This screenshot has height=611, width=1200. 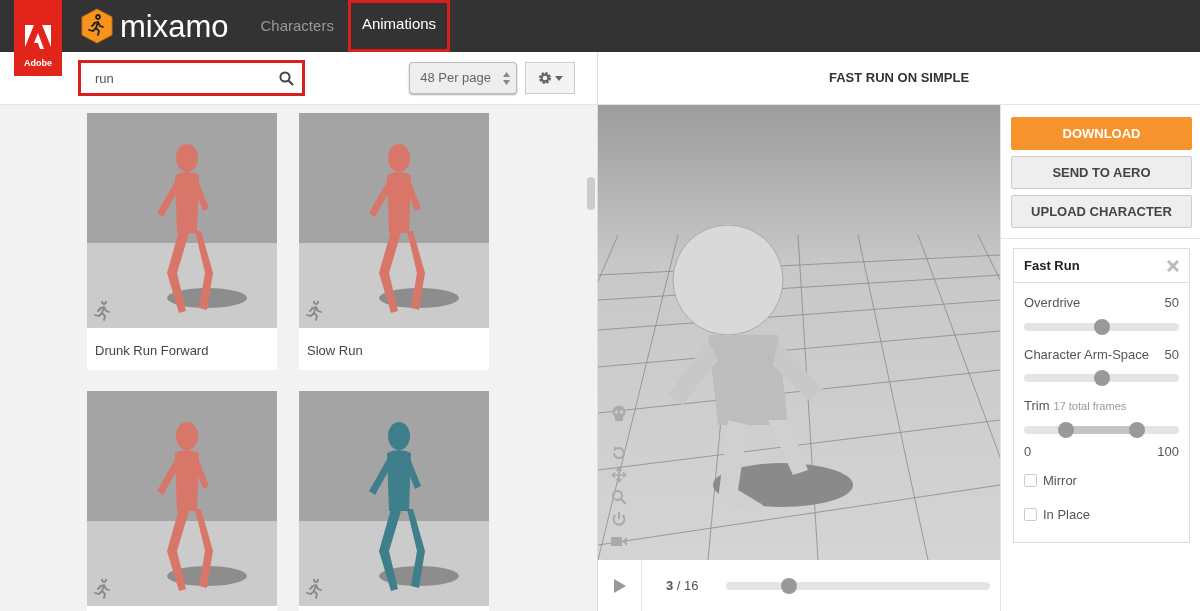 What do you see at coordinates (1060, 481) in the screenshot?
I see `checkbox-label: Mirror` at bounding box center [1060, 481].